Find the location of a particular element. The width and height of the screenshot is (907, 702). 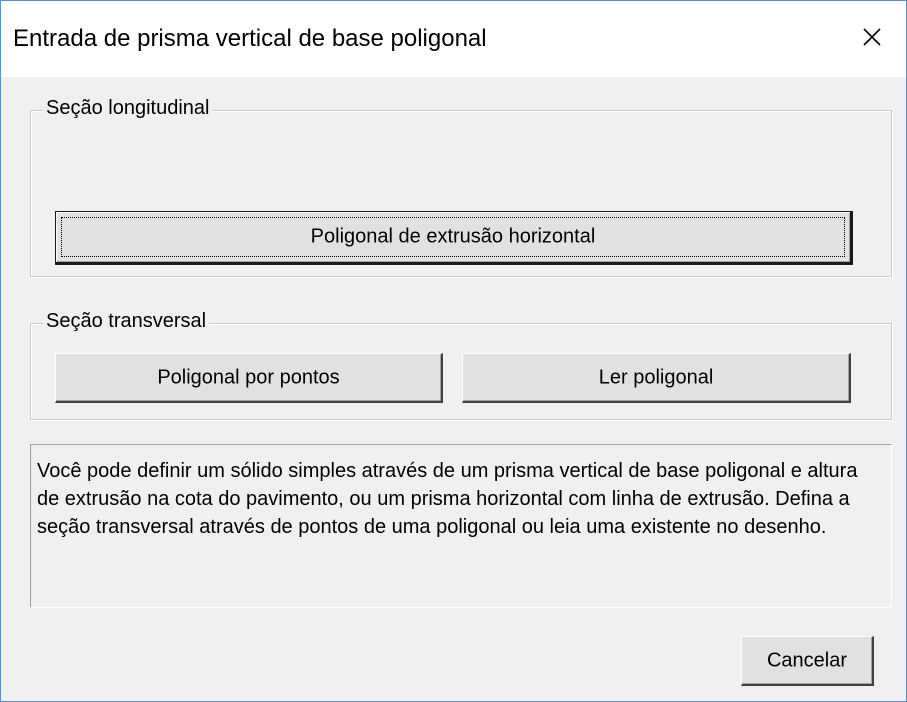

close-button is located at coordinates (871, 37).